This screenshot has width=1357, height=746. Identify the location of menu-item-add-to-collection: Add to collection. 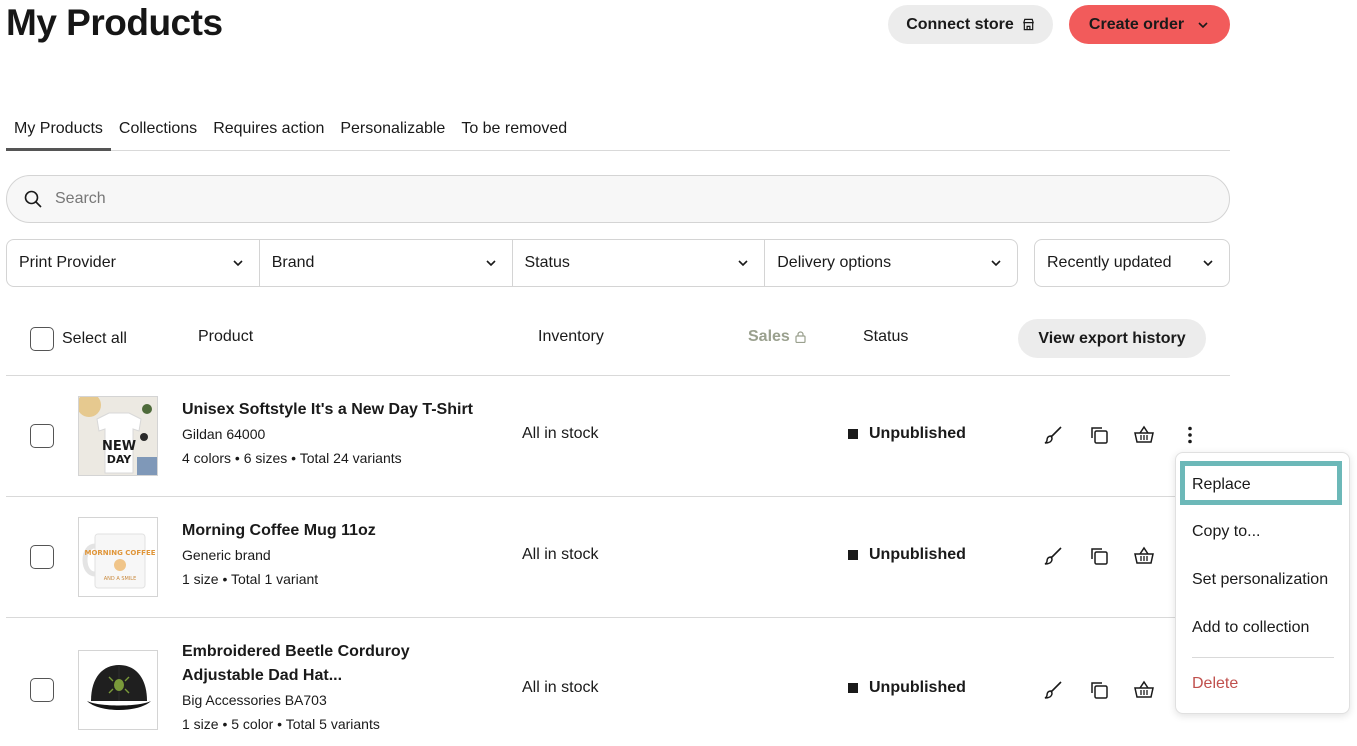
(1250, 628).